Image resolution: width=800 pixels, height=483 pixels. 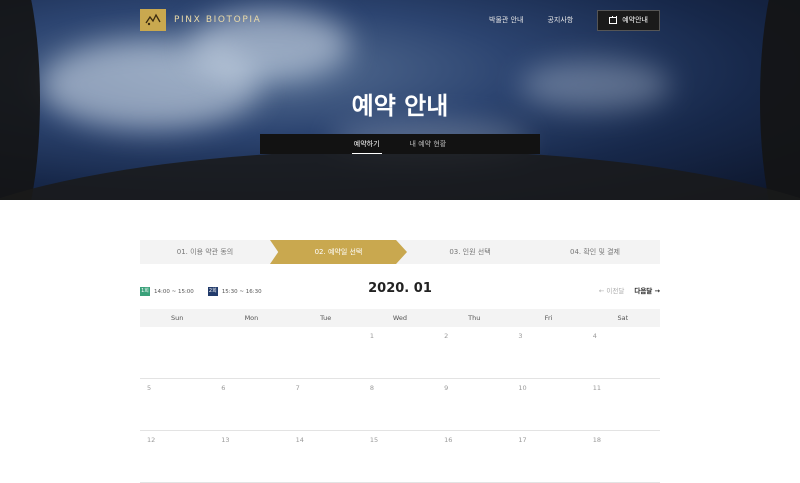 I want to click on day-cell: 12, so click(x=177, y=456).